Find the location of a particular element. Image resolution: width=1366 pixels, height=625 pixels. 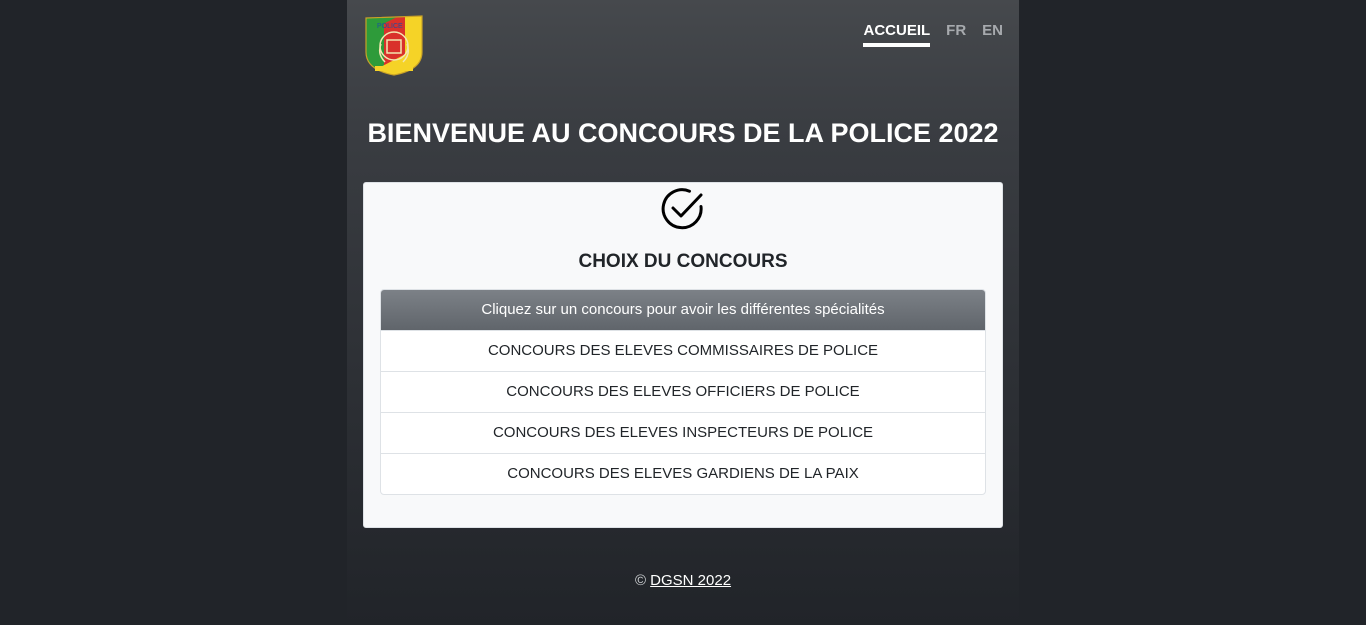

contest-item-officiers: CONCOURS DES ELEVES OFFICIERS DE POLICE is located at coordinates (683, 391).